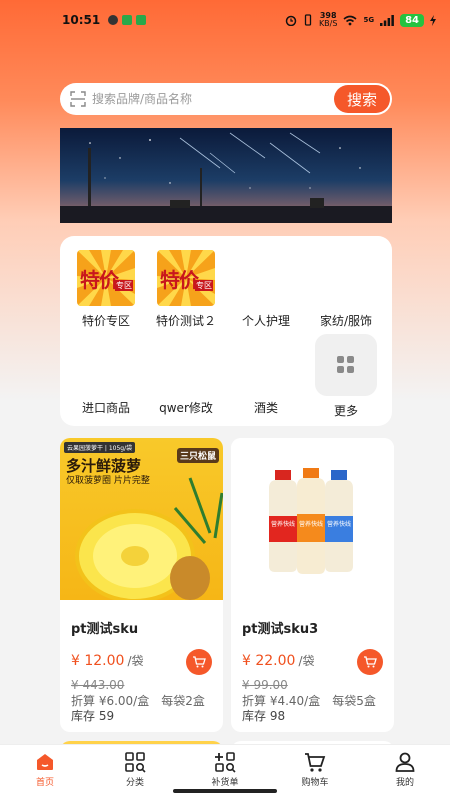  I want to click on grid-icon, so click(345, 364).